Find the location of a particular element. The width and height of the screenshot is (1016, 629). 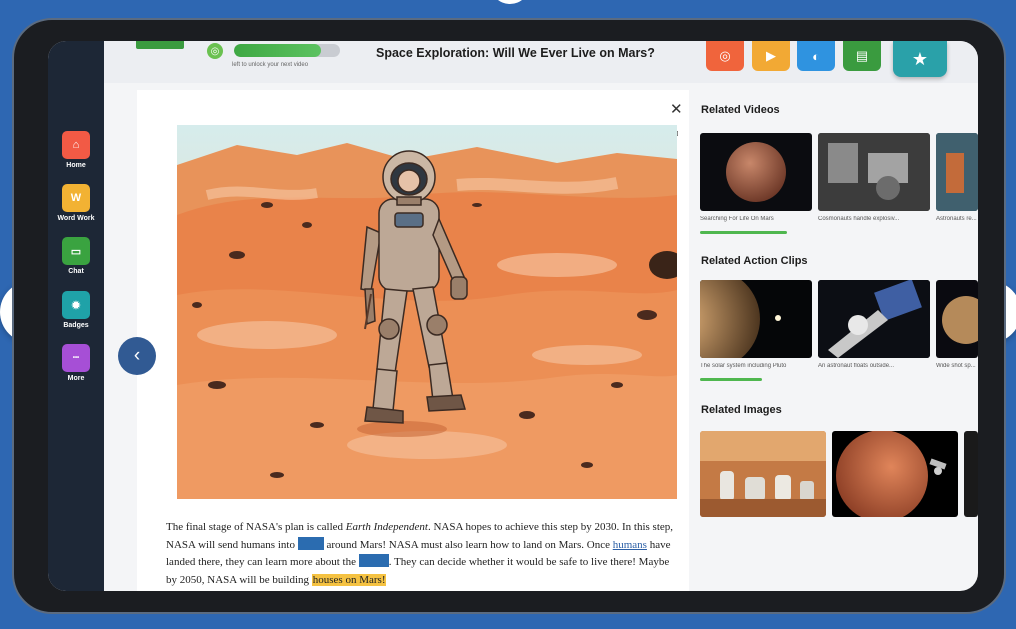

related-clips-title: Related Action Clips is located at coordinates (754, 261).